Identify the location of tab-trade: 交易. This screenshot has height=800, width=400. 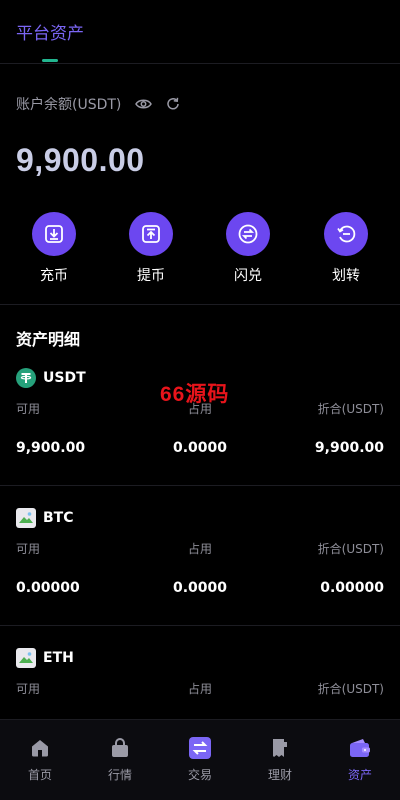
(200, 759).